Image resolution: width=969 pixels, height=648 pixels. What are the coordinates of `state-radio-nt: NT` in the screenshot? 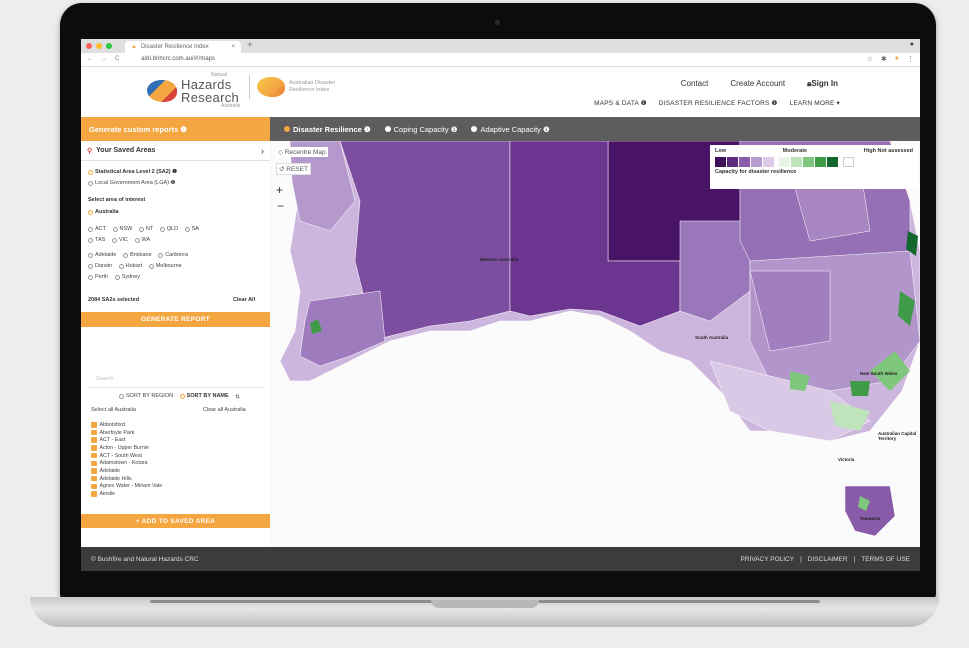 It's located at (145, 229).